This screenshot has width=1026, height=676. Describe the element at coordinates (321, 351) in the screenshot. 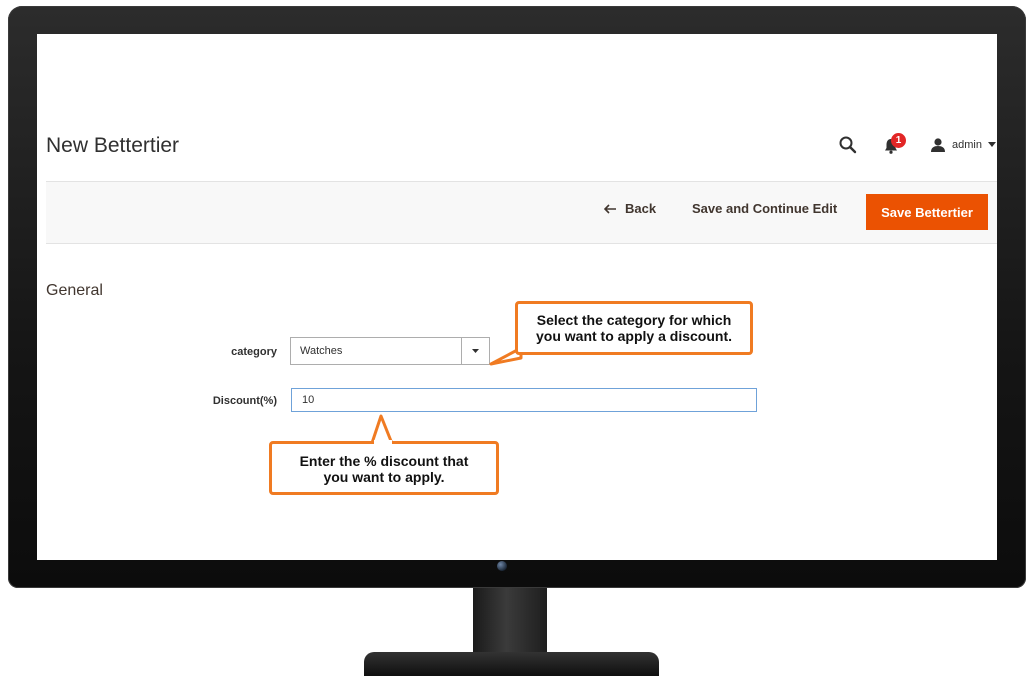

I see `category-select-value: Watches` at that location.